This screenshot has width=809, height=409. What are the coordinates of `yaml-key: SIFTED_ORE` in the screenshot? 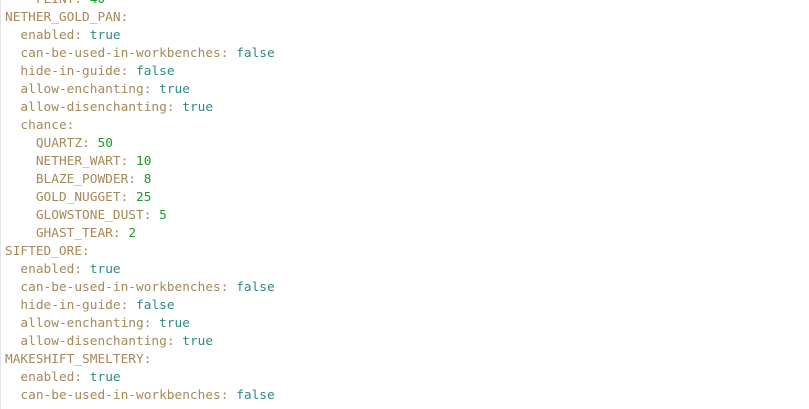 It's located at (44, 251).